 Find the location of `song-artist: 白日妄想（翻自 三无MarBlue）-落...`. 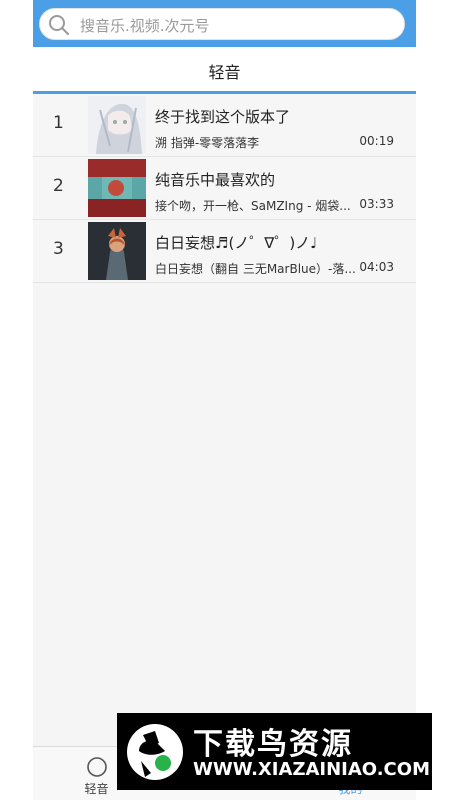

song-artist: 白日妄想（翻自 三无MarBlue）-落... is located at coordinates (255, 269).